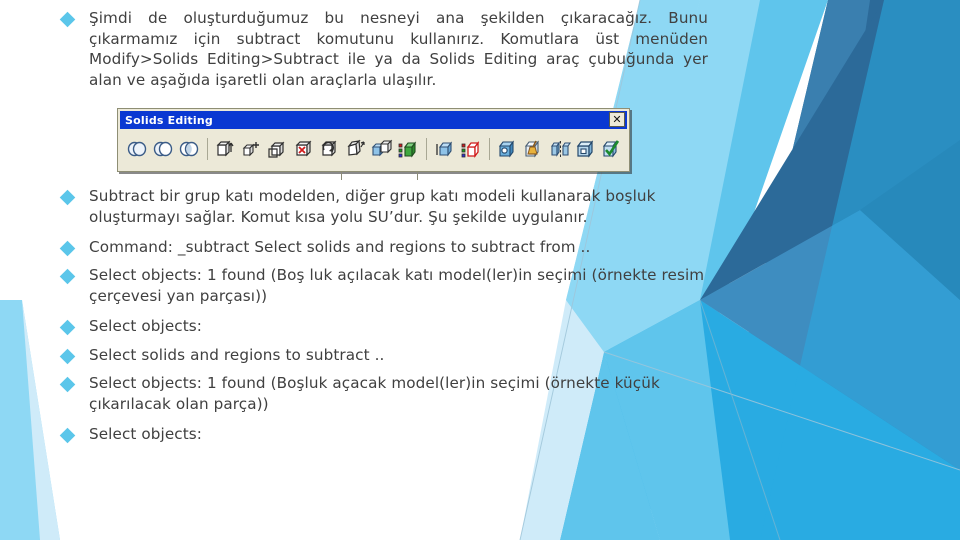 Image resolution: width=960 pixels, height=540 pixels. I want to click on copy-faces-icon, so click(382, 149).